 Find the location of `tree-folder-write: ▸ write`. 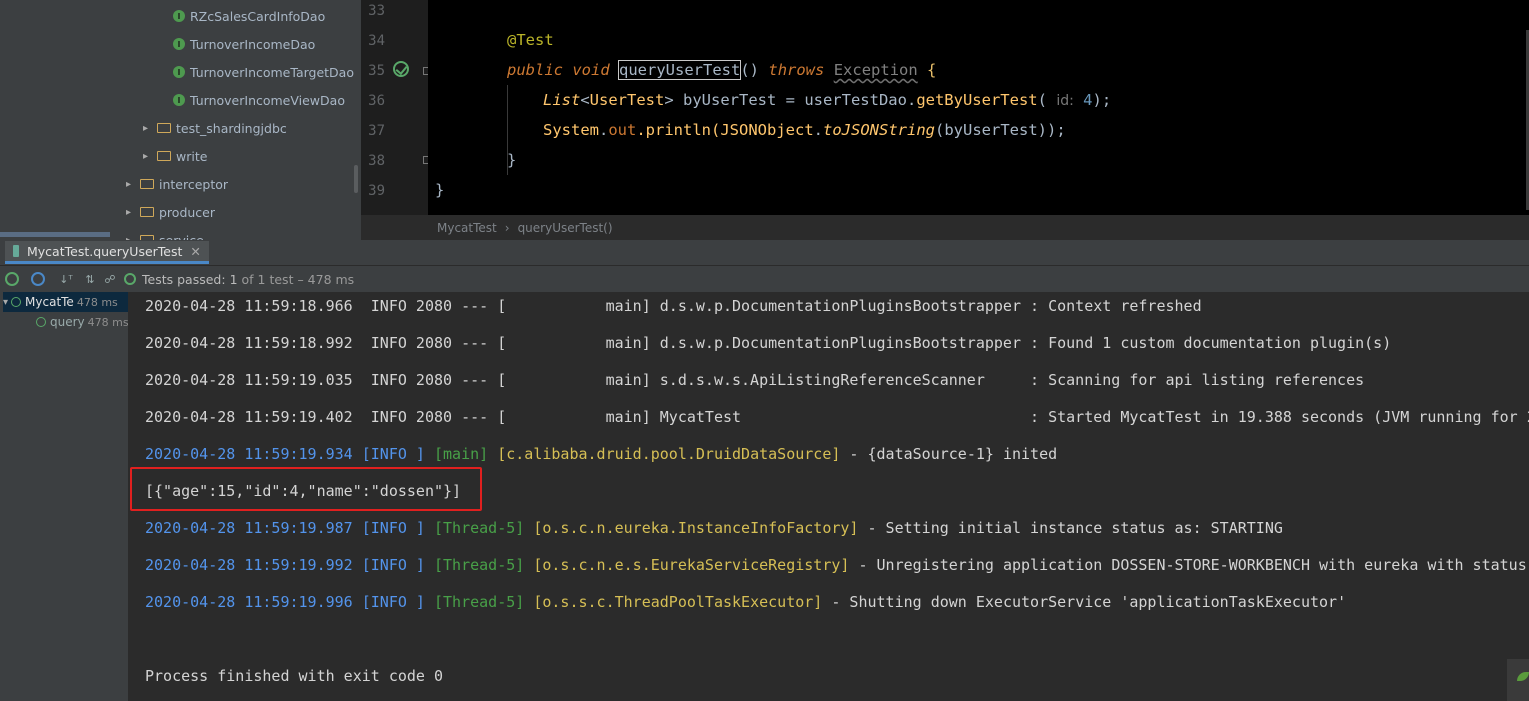

tree-folder-write: ▸ write is located at coordinates (175, 156).